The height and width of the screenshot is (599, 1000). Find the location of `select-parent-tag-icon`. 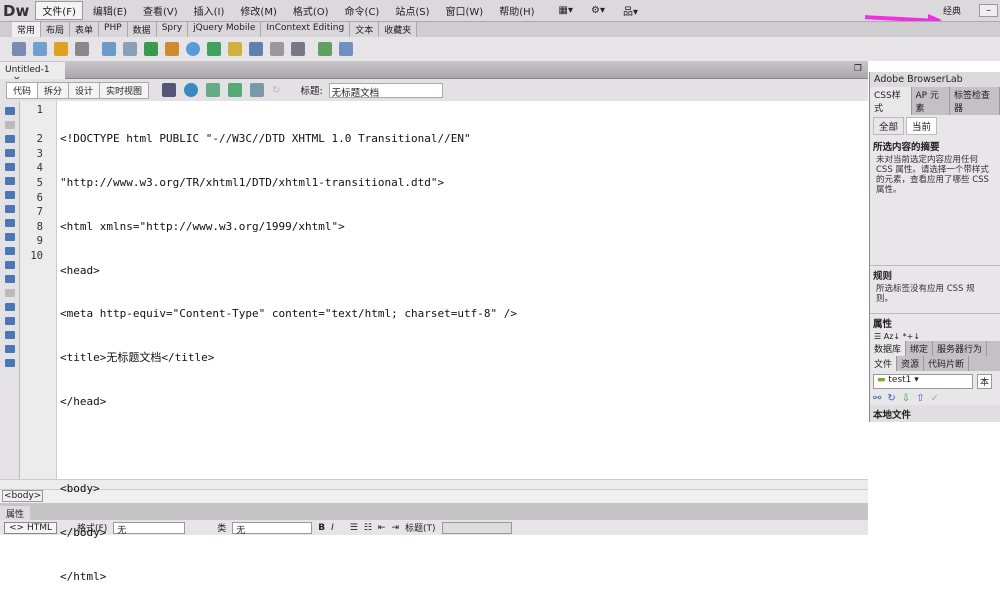

select-parent-tag-icon is located at coordinates (9, 181).